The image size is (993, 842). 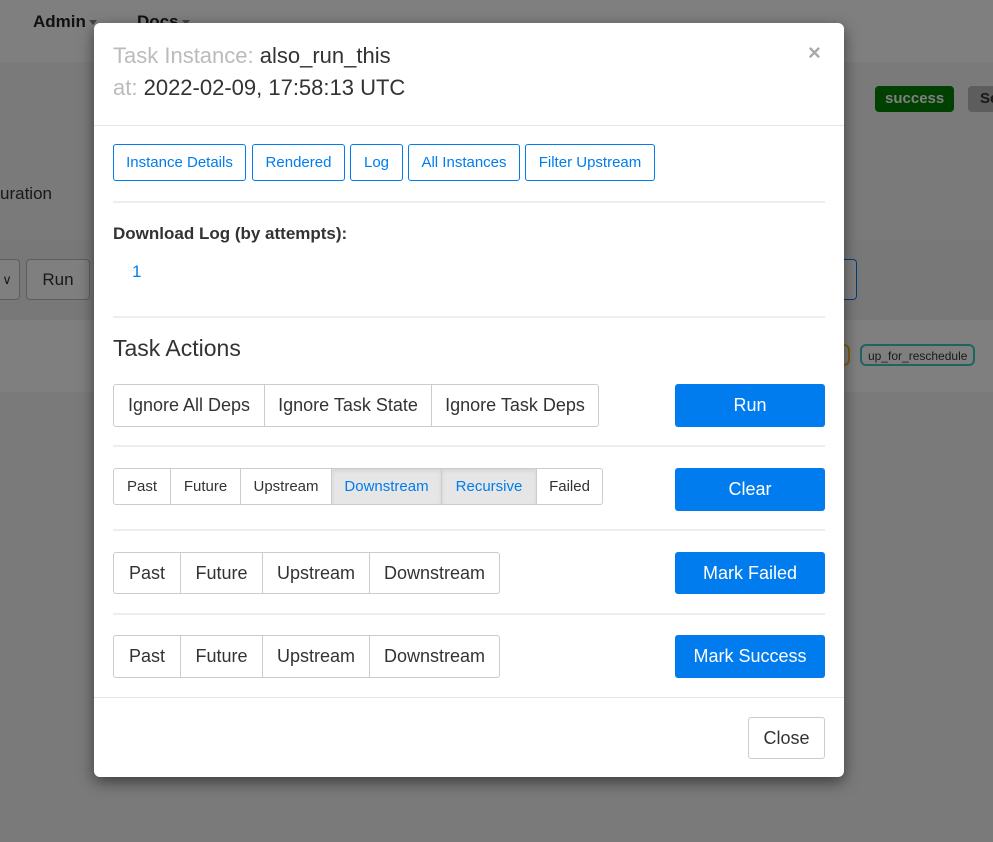 I want to click on task-actions-title: Task Actions, so click(x=177, y=348).